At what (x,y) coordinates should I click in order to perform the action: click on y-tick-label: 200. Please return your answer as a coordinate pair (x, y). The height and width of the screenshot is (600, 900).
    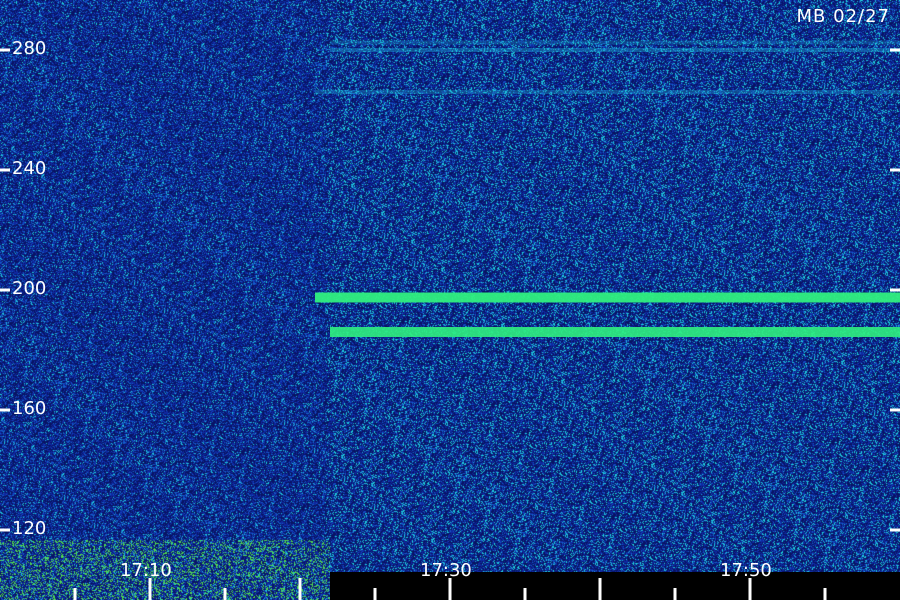
    Looking at the image, I should click on (29, 288).